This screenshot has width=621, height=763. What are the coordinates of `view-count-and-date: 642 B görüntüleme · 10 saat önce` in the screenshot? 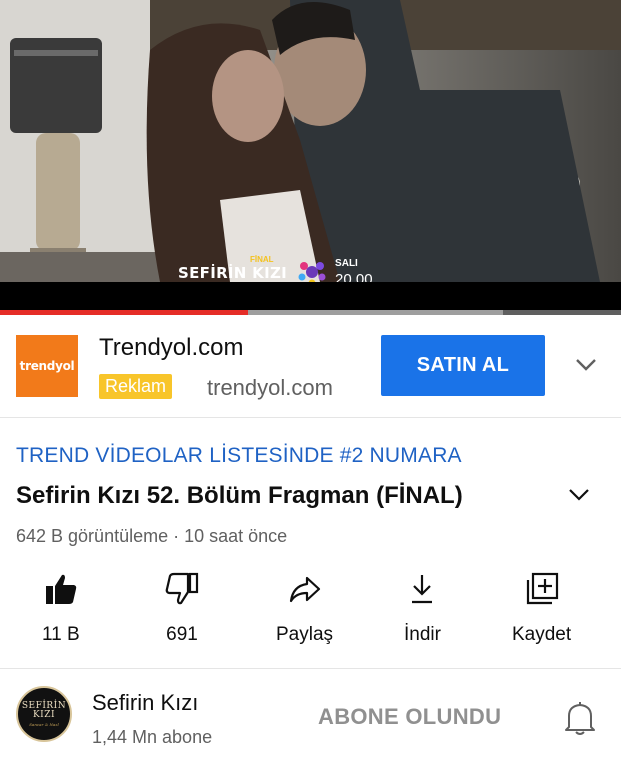 It's located at (152, 536).